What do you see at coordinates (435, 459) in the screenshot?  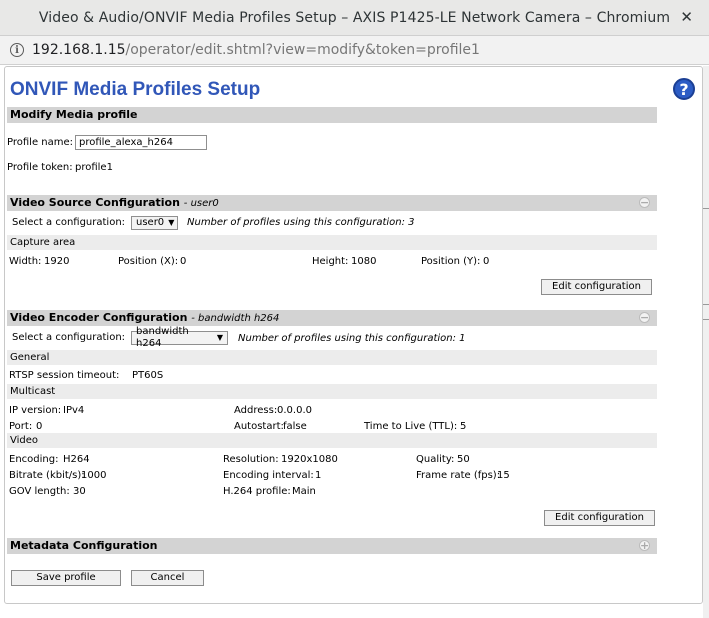 I see `quality-label: Quality:` at bounding box center [435, 459].